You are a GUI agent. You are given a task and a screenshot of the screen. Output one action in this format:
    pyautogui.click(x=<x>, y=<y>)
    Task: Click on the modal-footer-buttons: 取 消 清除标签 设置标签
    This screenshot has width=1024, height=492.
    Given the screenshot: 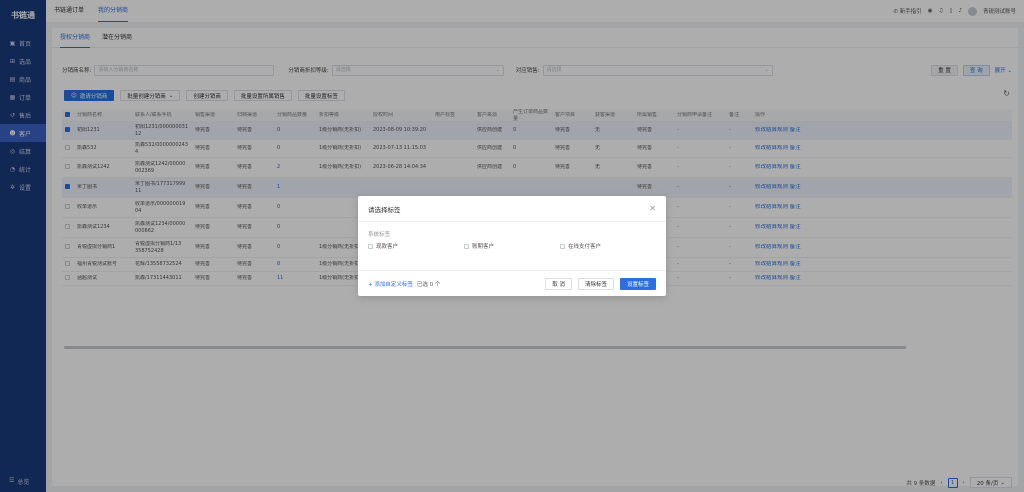 What is the action you would take?
    pyautogui.click(x=600, y=283)
    